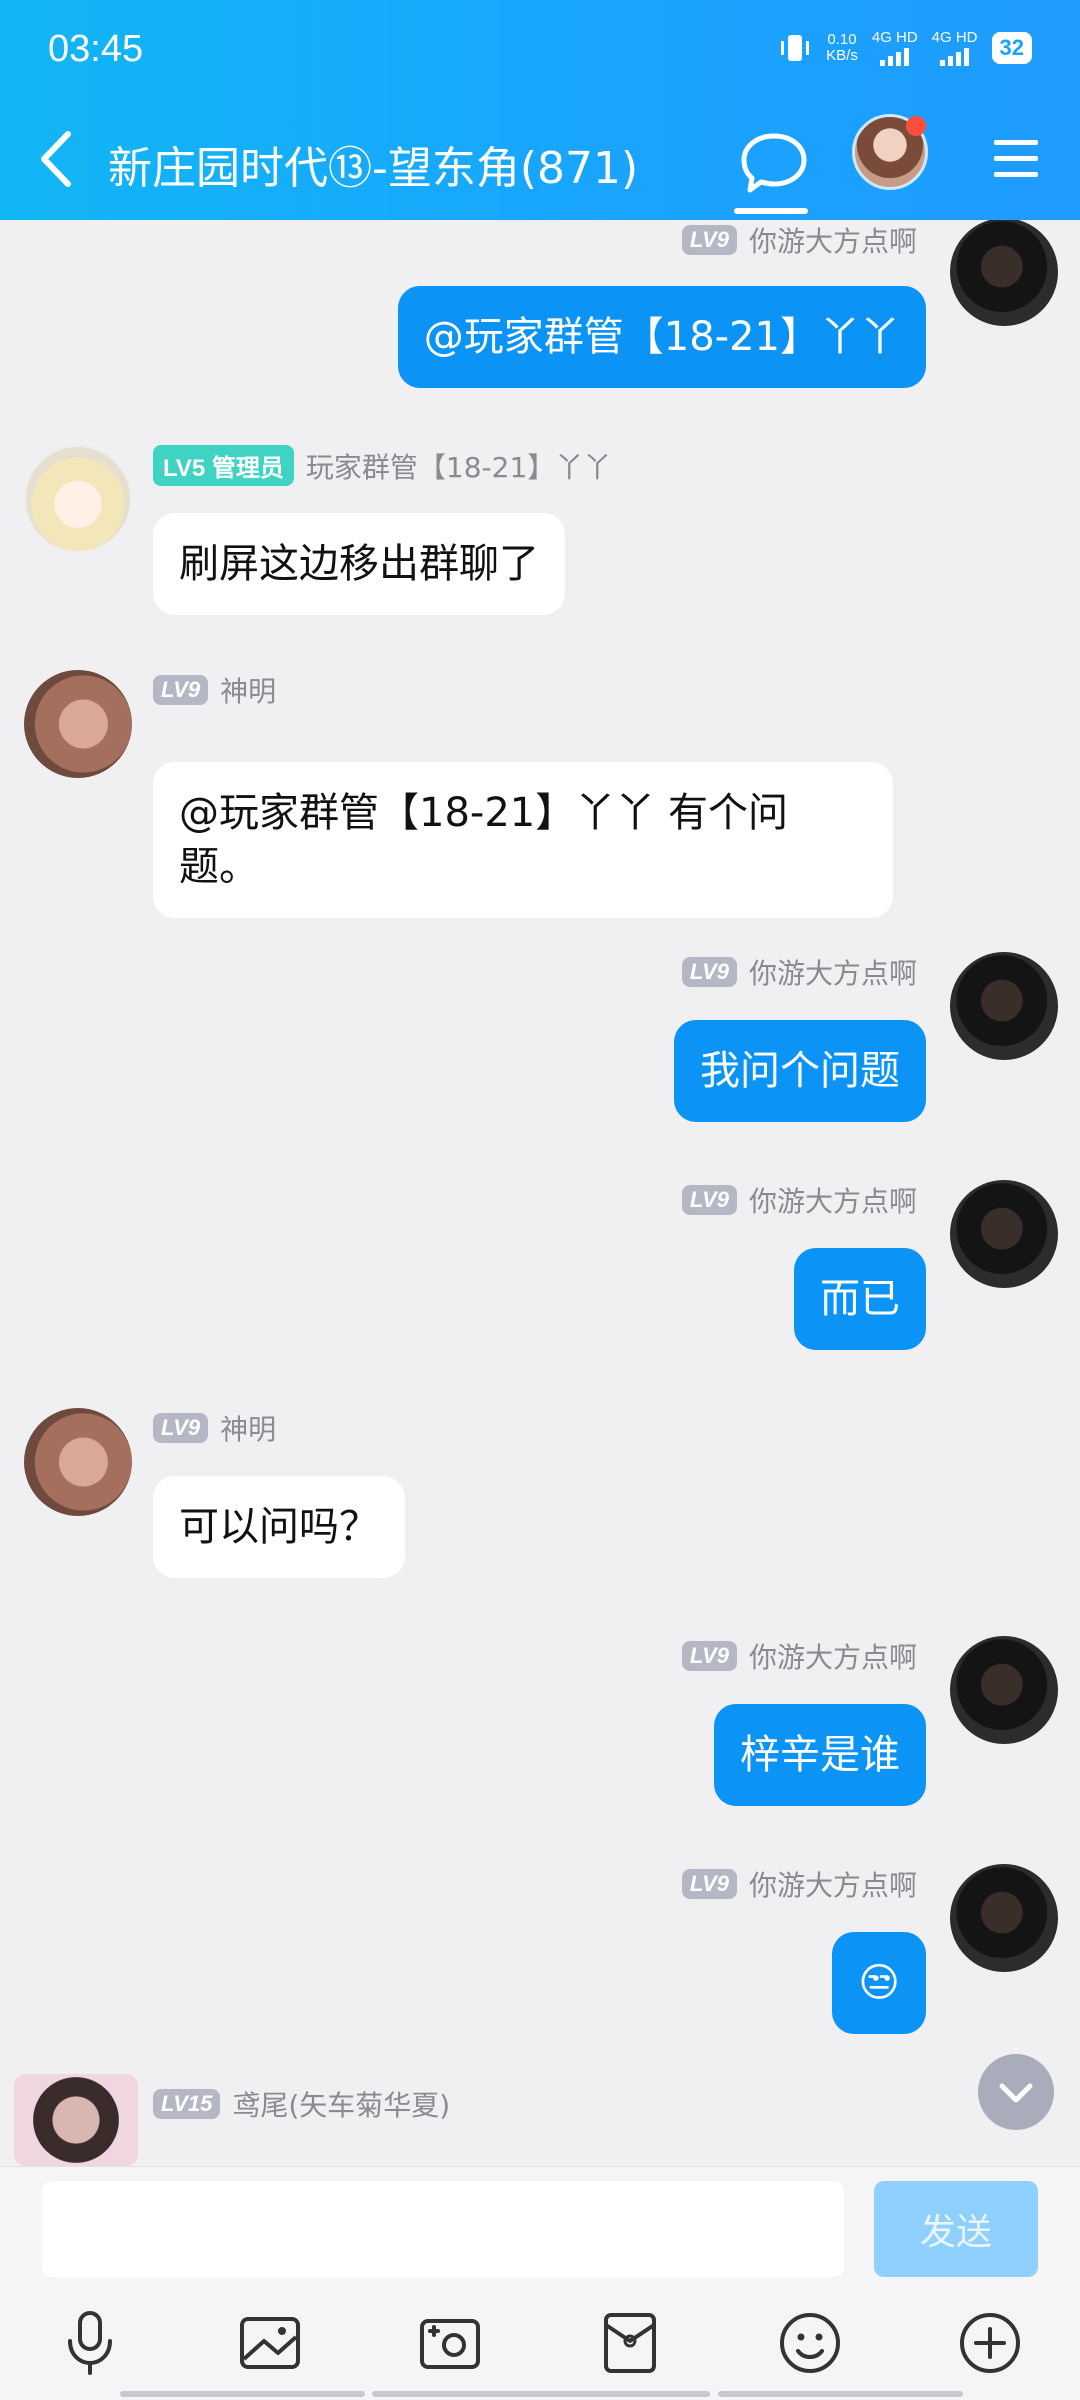  What do you see at coordinates (341, 2105) in the screenshot?
I see `sender-name: 鸢尾(矢车菊华夏)` at bounding box center [341, 2105].